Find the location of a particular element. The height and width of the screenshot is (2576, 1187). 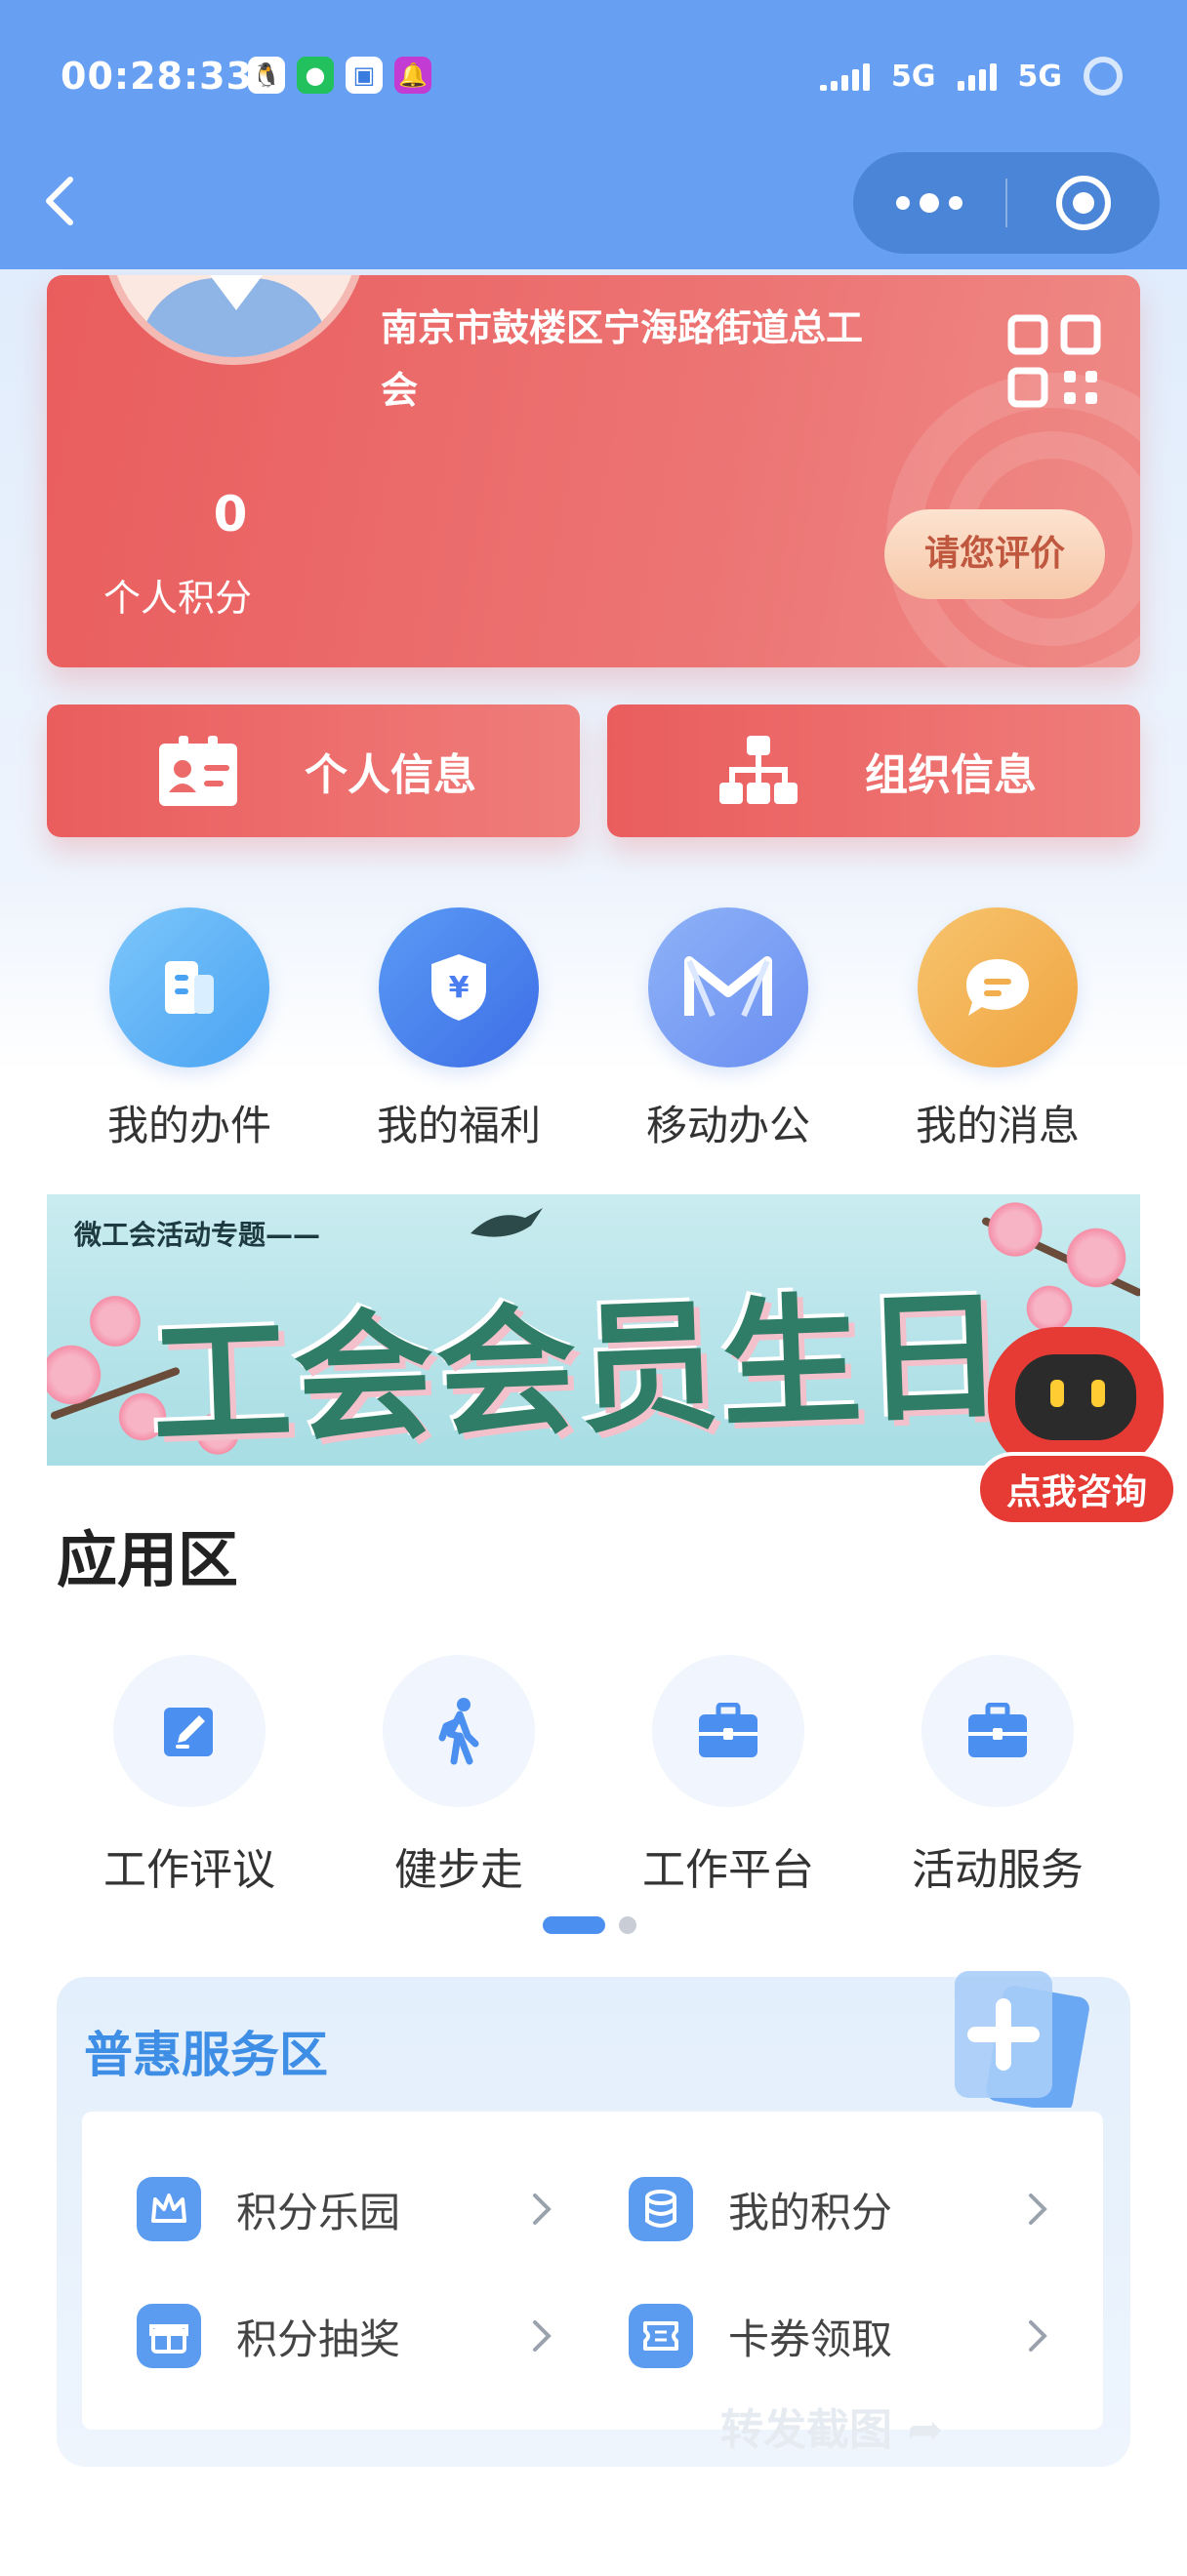

organization-name: 南京市鼓楼区宁海路街道总工会 is located at coordinates (622, 359).